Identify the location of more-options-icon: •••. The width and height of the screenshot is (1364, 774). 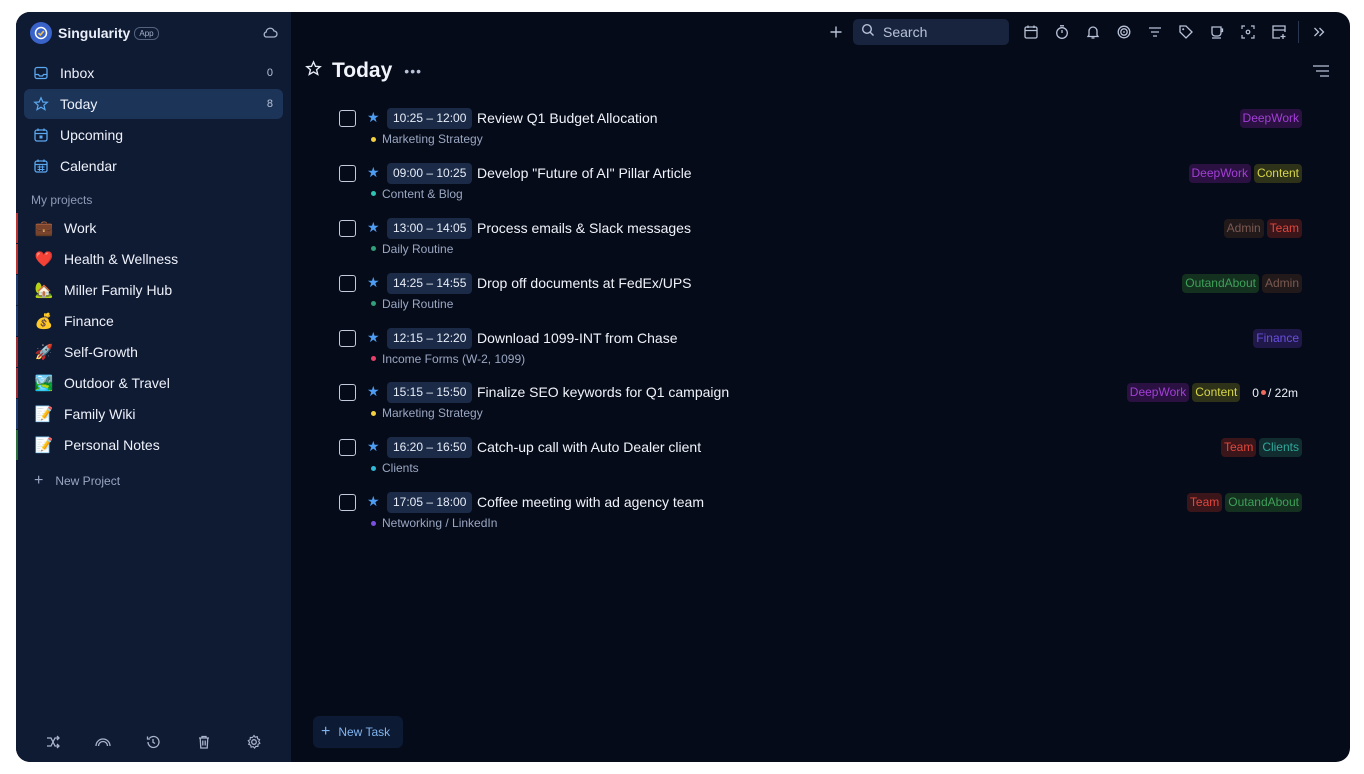
(413, 71).